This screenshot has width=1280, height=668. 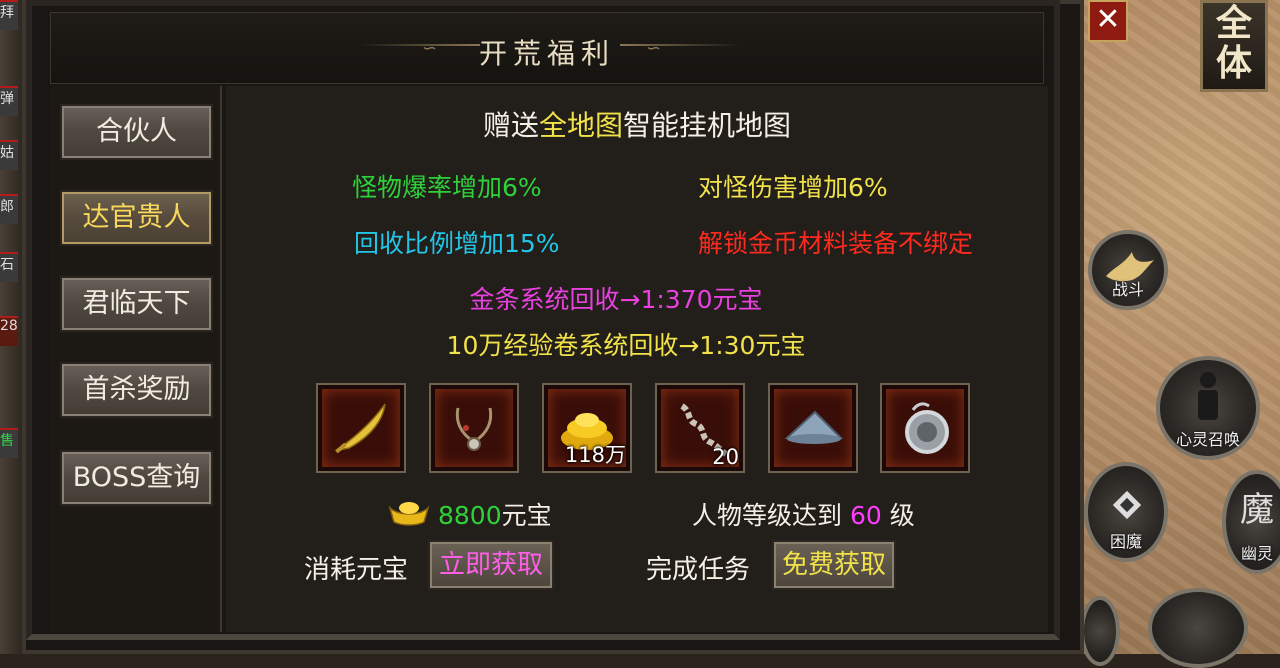 I want to click on ghost-button: 魔 幽灵, so click(x=1251, y=522).